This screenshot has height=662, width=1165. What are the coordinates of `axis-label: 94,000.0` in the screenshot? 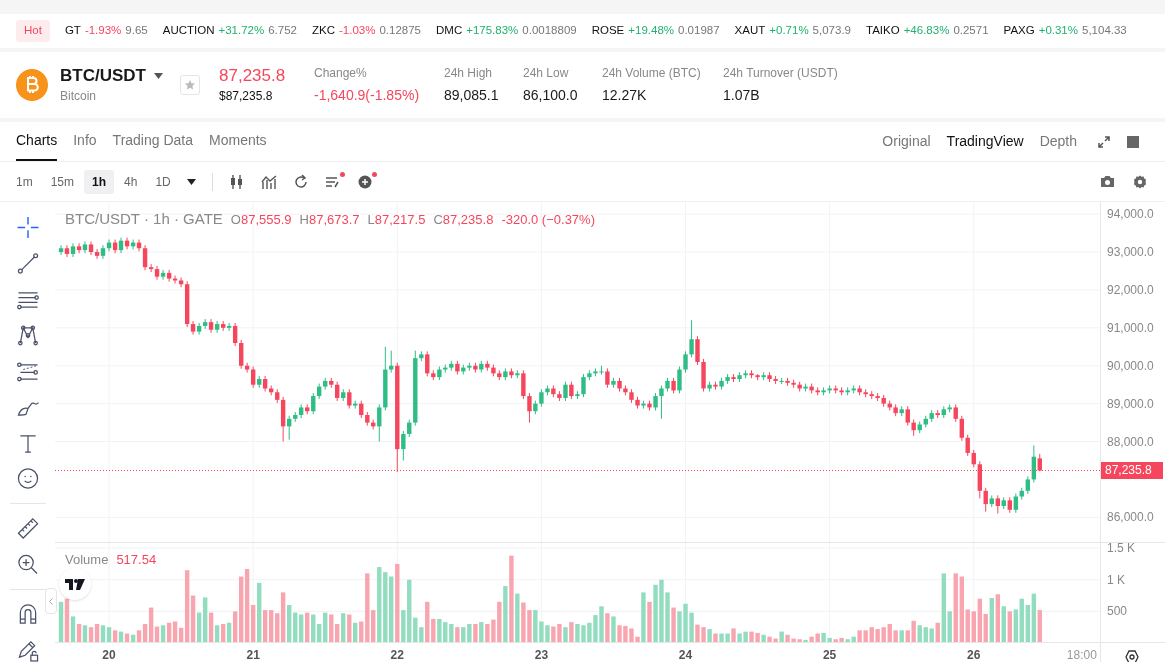 It's located at (1130, 214).